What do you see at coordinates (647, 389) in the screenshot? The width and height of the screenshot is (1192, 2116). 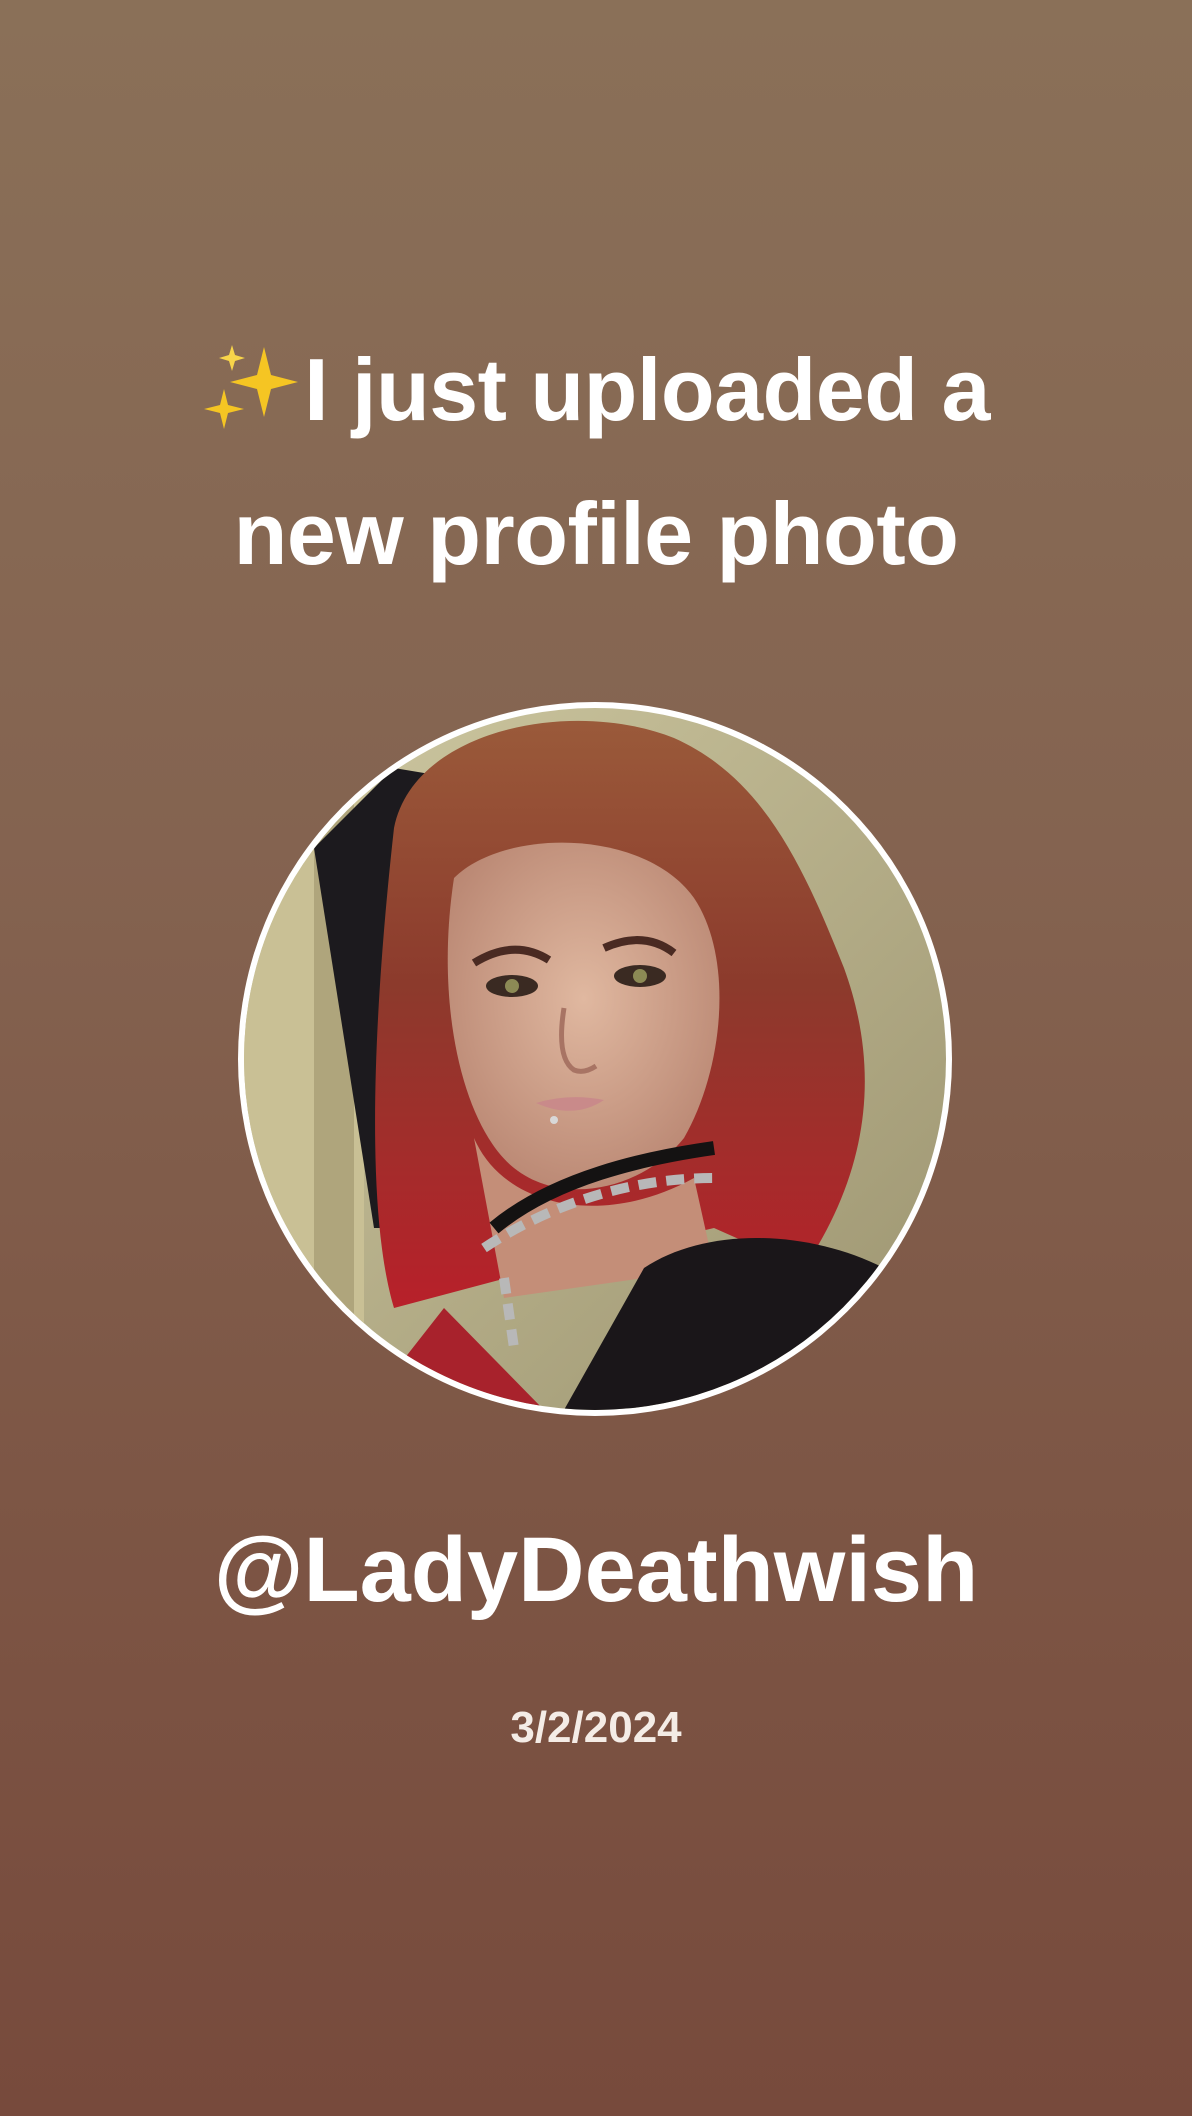 I see `headline-text-1: I just uploaded a` at bounding box center [647, 389].